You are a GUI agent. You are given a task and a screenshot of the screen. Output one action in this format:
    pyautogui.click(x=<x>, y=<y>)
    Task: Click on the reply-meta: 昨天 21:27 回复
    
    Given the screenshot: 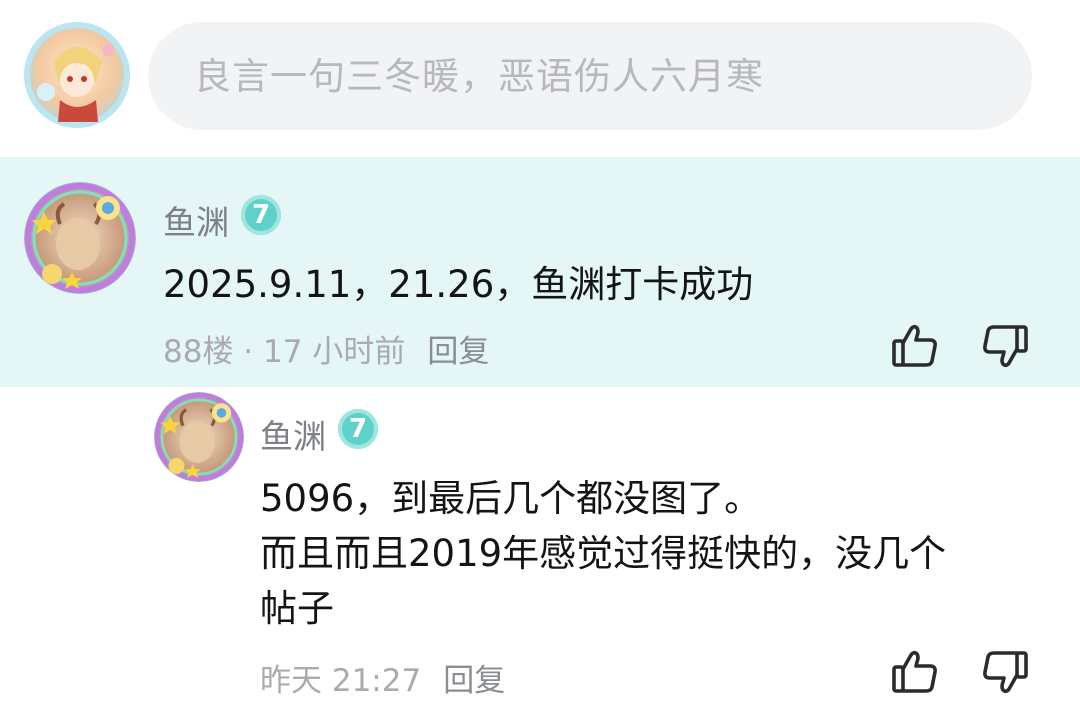 What is the action you would take?
    pyautogui.click(x=382, y=677)
    